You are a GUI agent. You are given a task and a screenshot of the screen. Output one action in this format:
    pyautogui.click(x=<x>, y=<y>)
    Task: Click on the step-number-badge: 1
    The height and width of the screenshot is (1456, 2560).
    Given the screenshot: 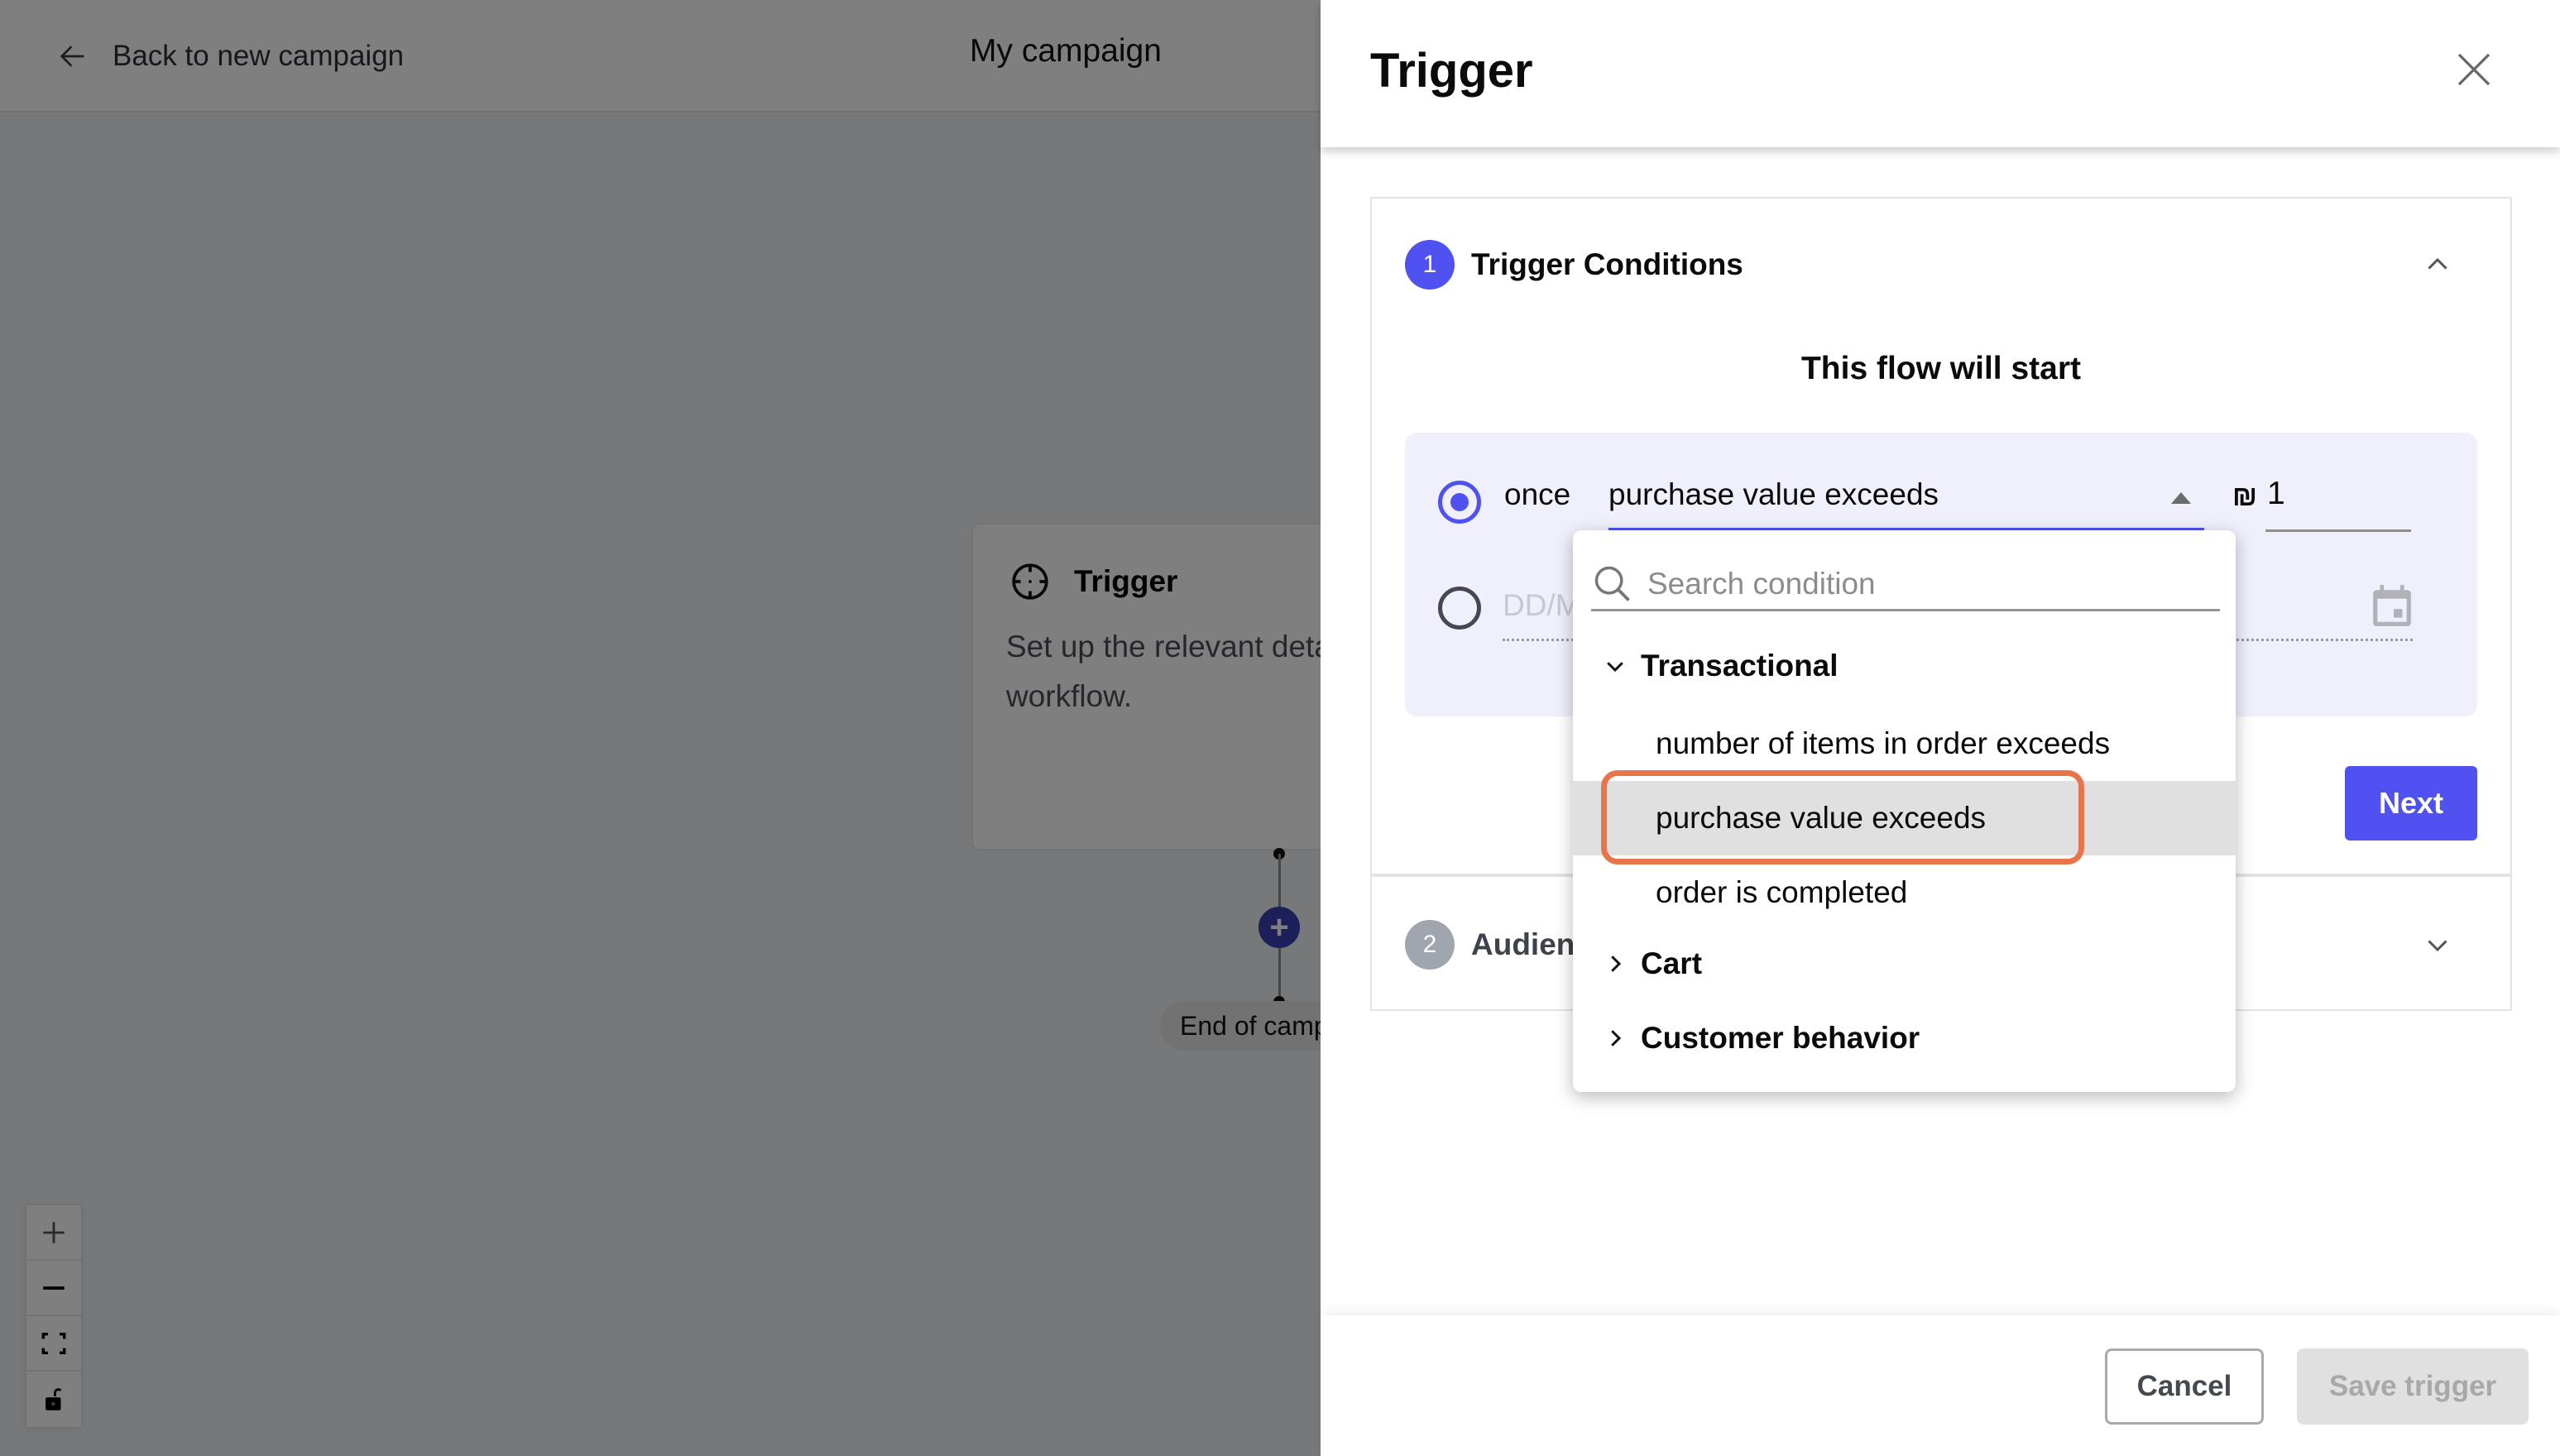 What is the action you would take?
    pyautogui.click(x=1430, y=265)
    